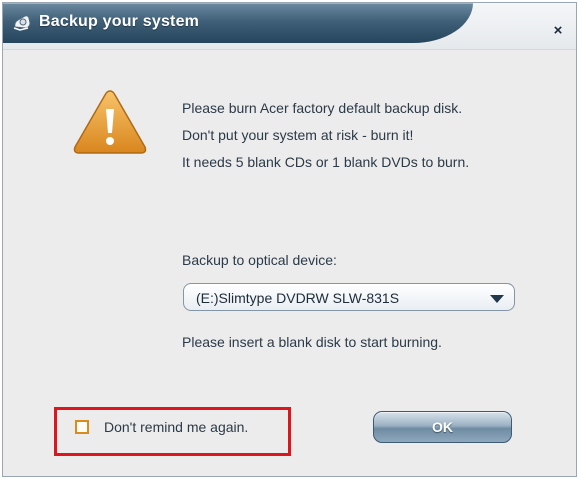  Describe the element at coordinates (259, 260) in the screenshot. I see `optical-device-label: Backup to optical device:` at that location.